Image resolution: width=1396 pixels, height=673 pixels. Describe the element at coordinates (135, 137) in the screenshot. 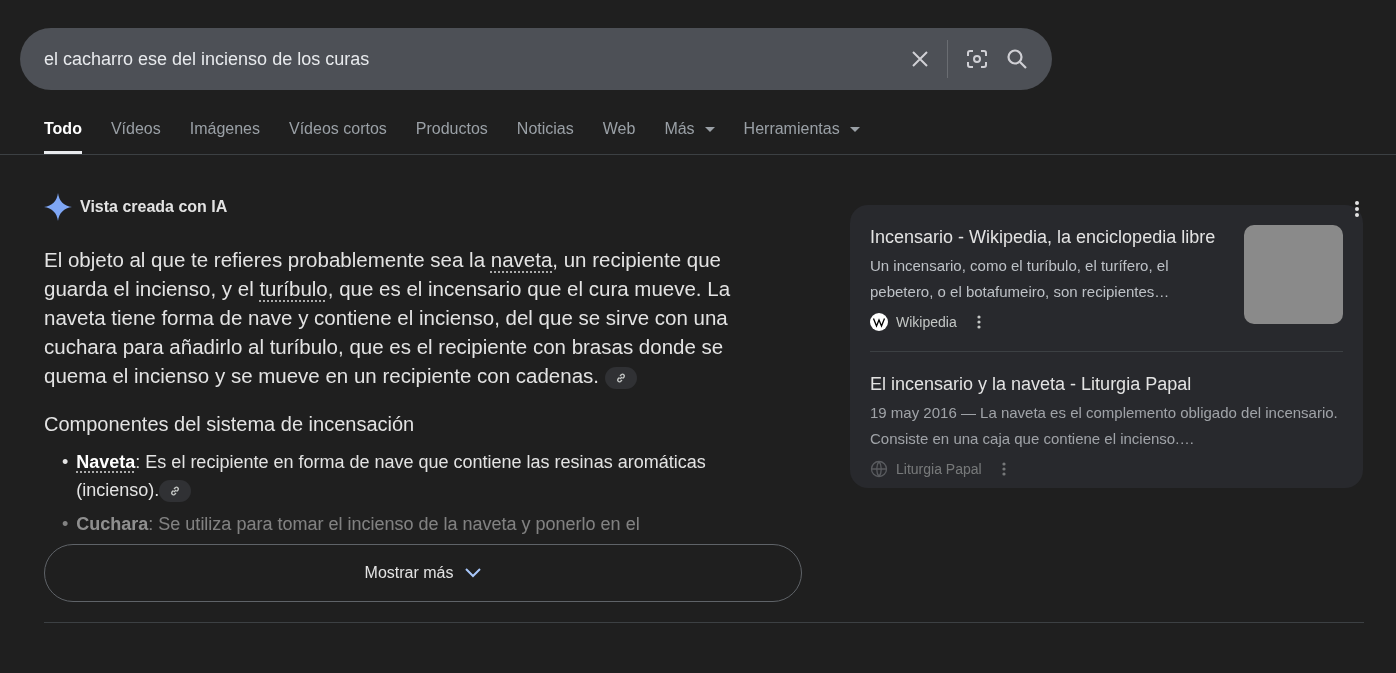

I see `search-tab: Vídeos` at that location.